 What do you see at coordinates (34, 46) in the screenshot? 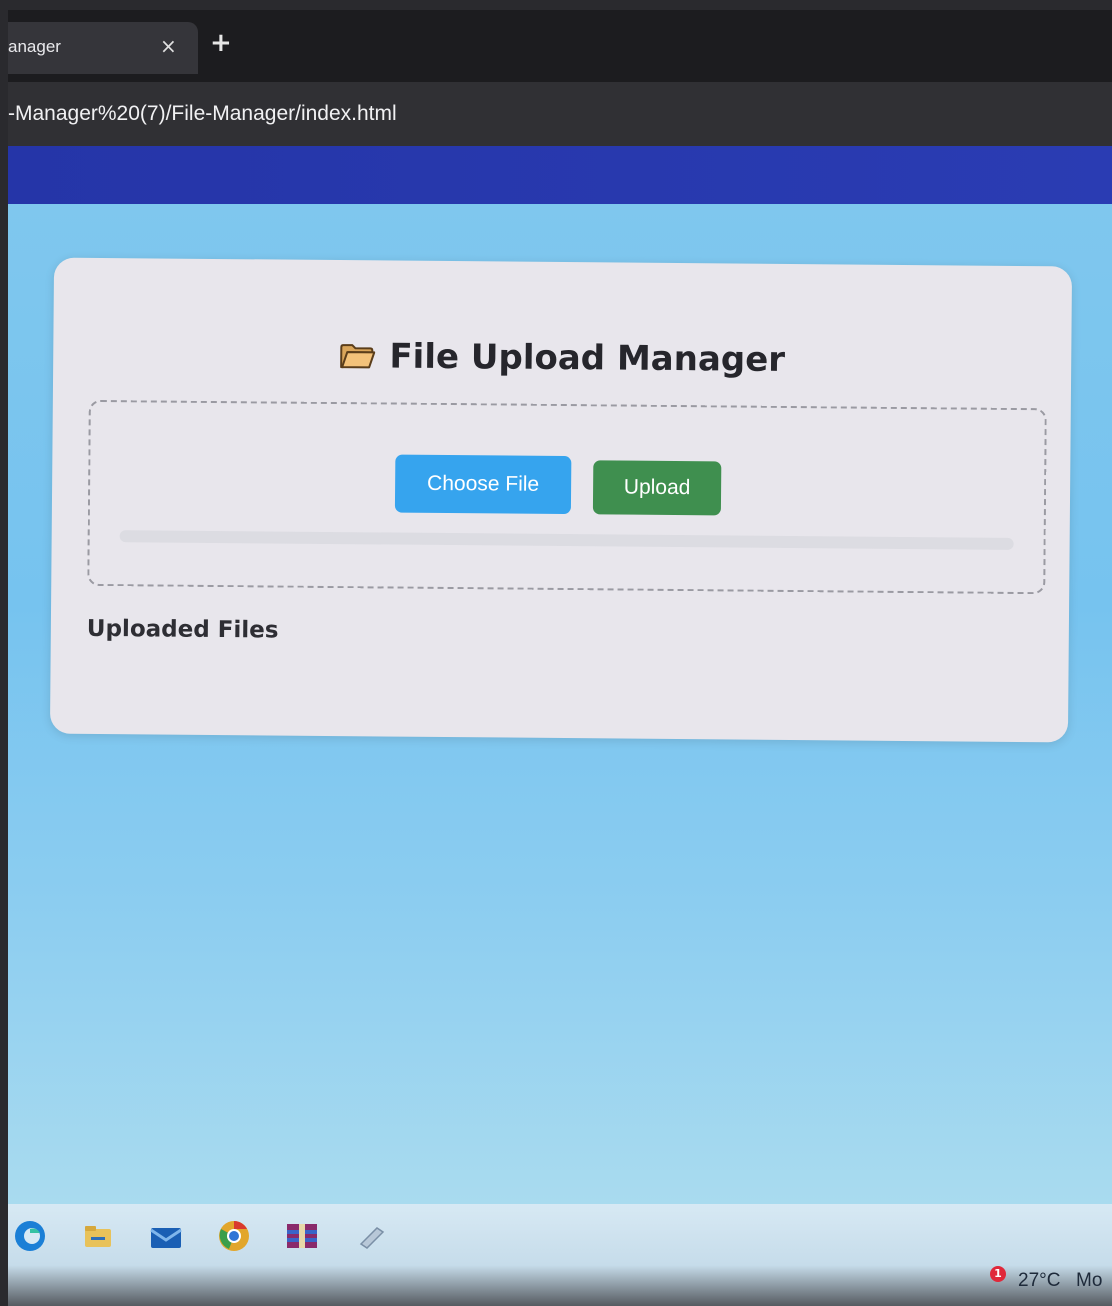
I see `tab-title: anager` at bounding box center [34, 46].